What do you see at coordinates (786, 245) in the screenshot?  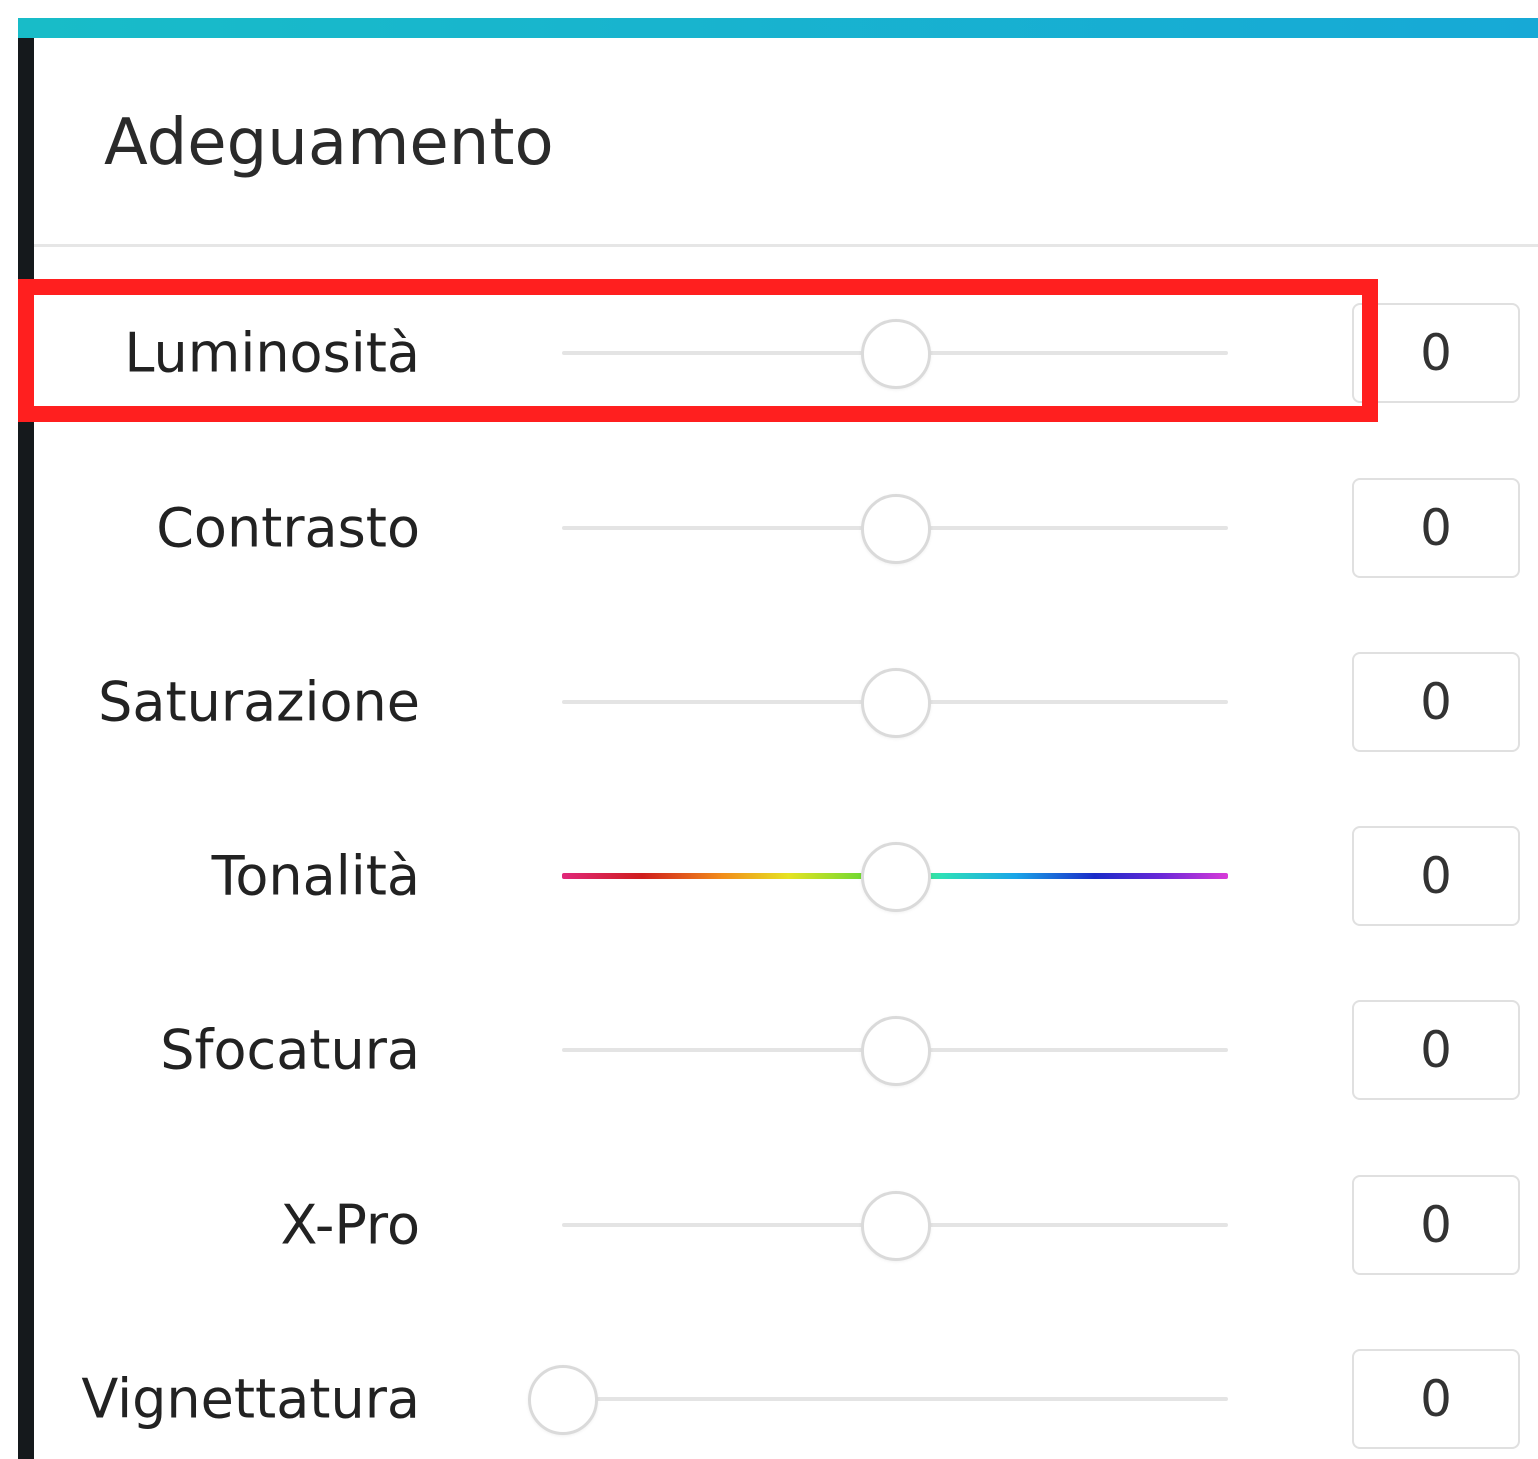 I see `header-divider` at bounding box center [786, 245].